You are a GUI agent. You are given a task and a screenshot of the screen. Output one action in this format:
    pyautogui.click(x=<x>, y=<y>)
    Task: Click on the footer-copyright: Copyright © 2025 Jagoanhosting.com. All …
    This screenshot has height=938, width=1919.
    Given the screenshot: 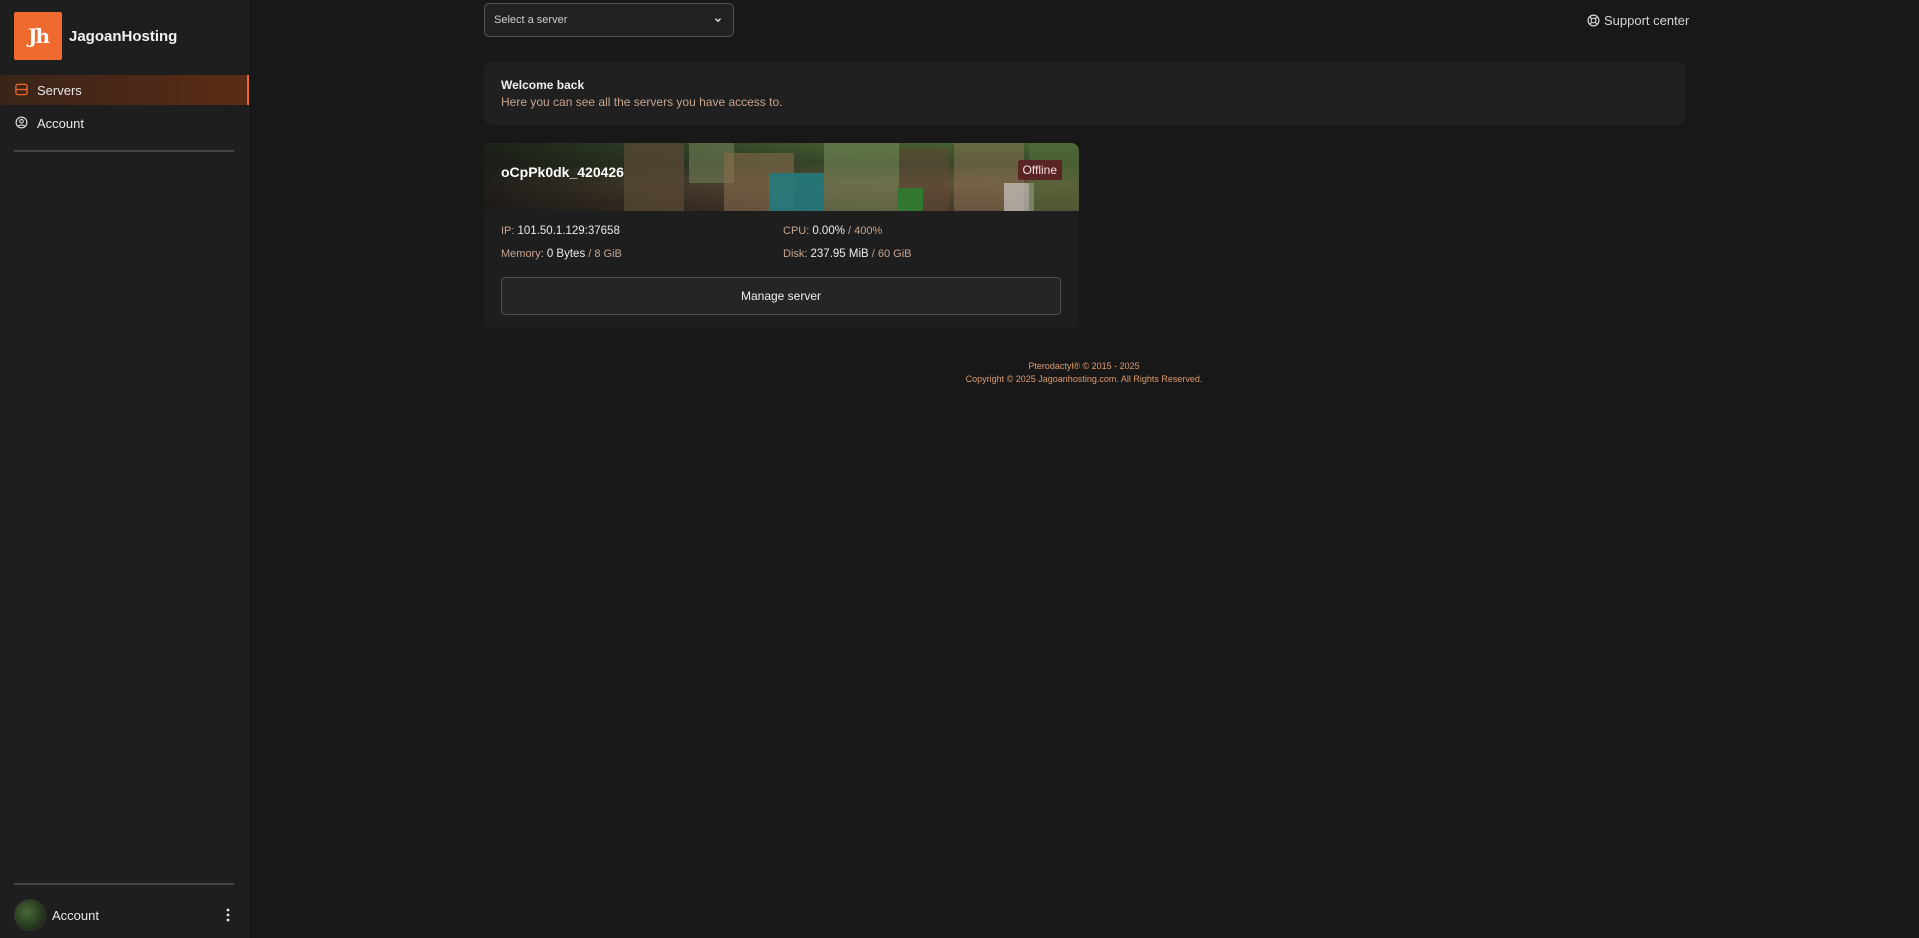 What is the action you would take?
    pyautogui.click(x=1084, y=379)
    